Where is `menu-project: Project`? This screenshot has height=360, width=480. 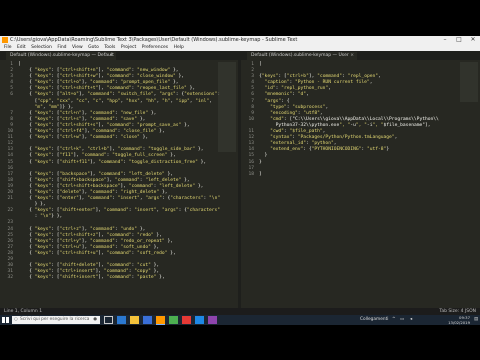
menu-project: Project is located at coordinates (128, 47).